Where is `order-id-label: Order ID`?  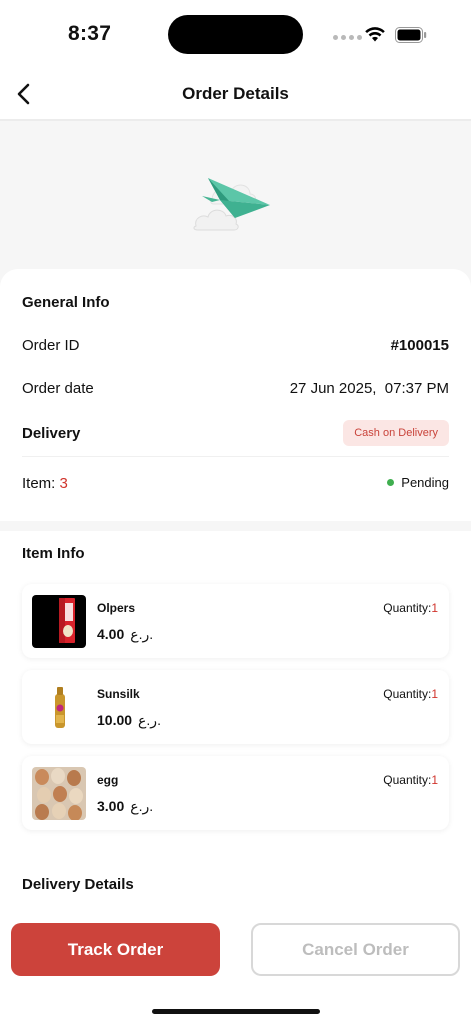
order-id-label: Order ID is located at coordinates (51, 345).